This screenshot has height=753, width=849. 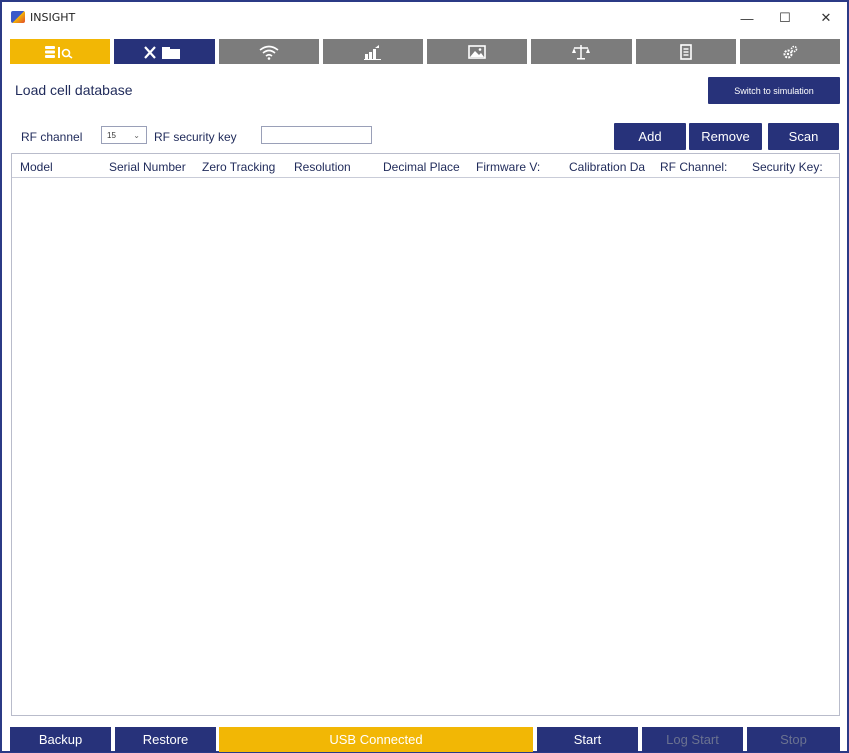 I want to click on column-header-serial-number: Serial Number, so click(x=157, y=167).